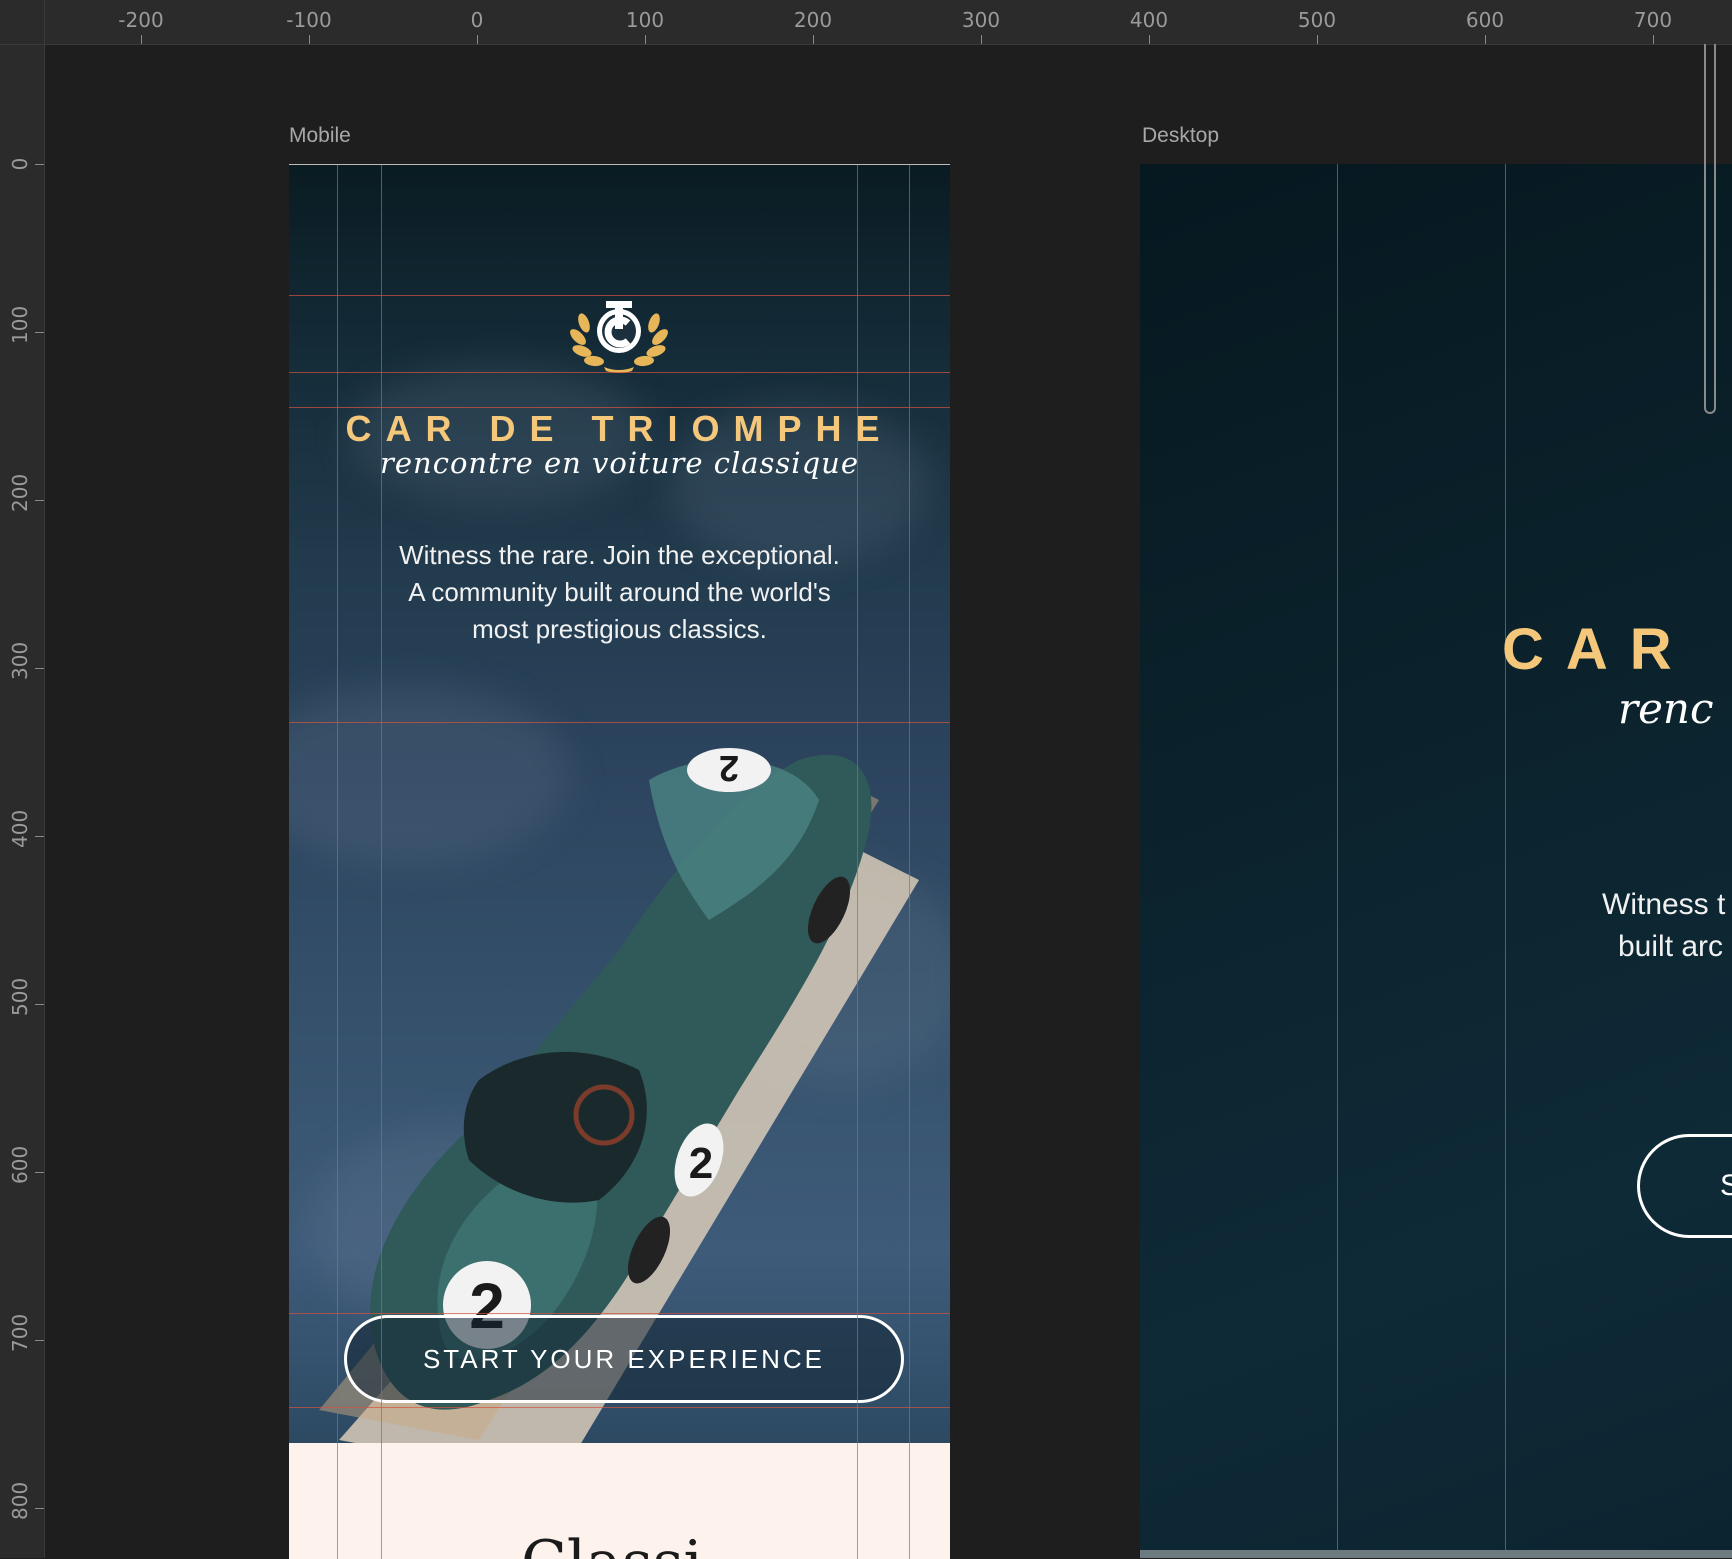  I want to click on desktop-cta-label: S, so click(1726, 1186).